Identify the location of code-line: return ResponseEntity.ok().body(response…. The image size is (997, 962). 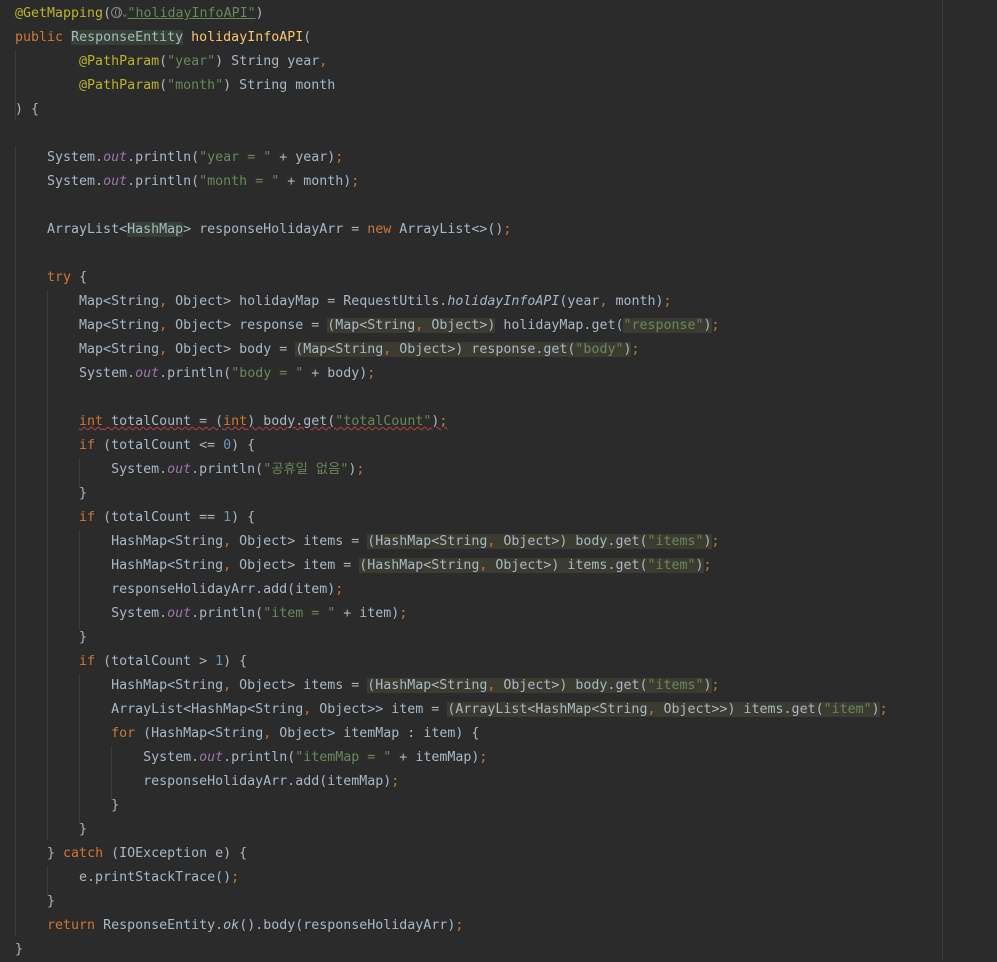
(239, 926).